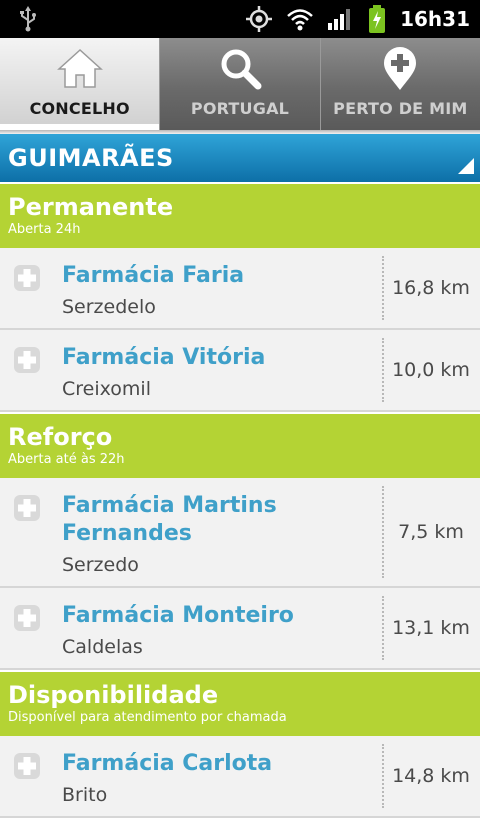 Image resolution: width=480 pixels, height=818 pixels. What do you see at coordinates (431, 776) in the screenshot?
I see `pharmacy-distance: 14,8 km` at bounding box center [431, 776].